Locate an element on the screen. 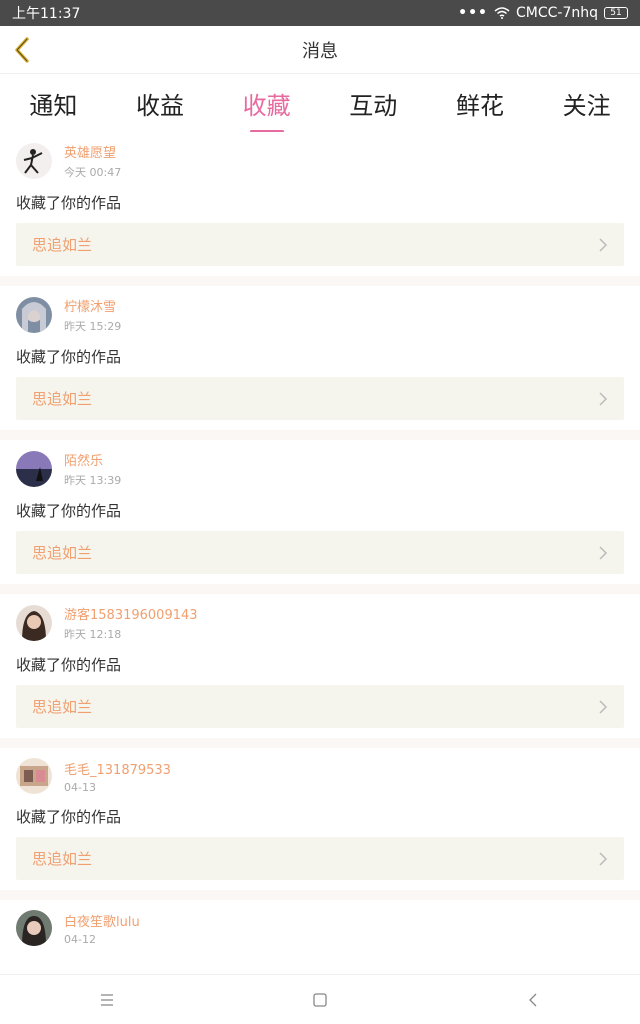 The height and width of the screenshot is (1024, 640). list-item: 英雄愿望 今天 00:47 收藏了你的作品 思追如兰 is located at coordinates (320, 204).